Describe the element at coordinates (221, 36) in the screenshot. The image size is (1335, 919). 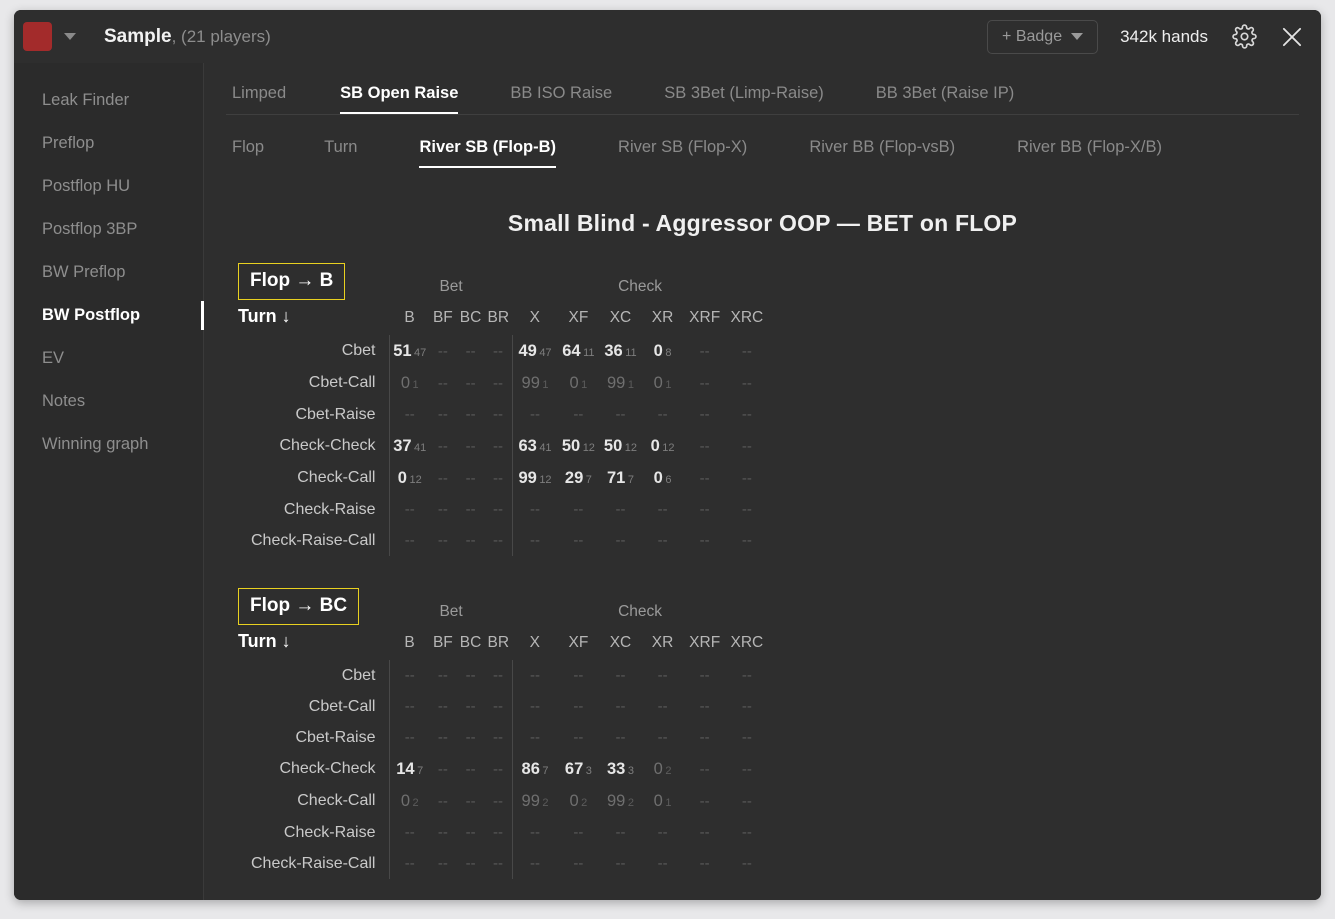
I see `player-count: , (21 players)` at that location.